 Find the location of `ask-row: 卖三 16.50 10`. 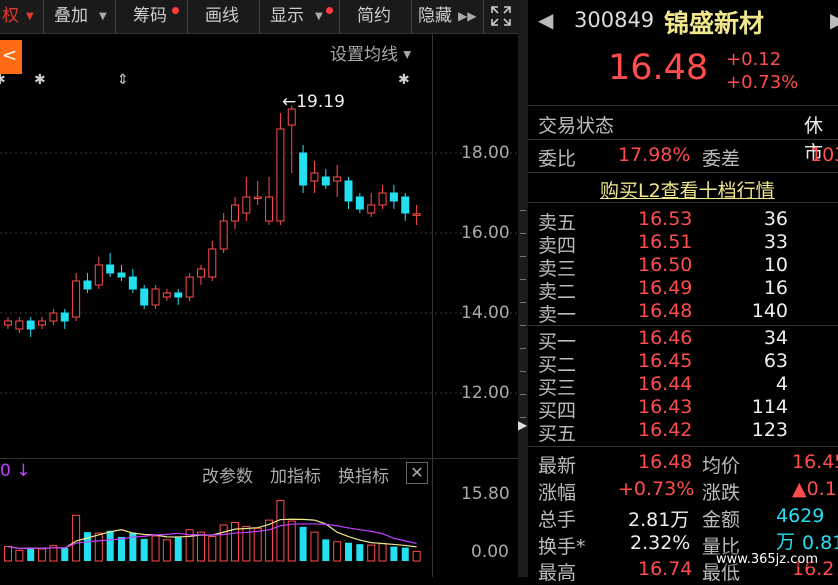

ask-row: 卖三 16.50 10 is located at coordinates (683, 267).